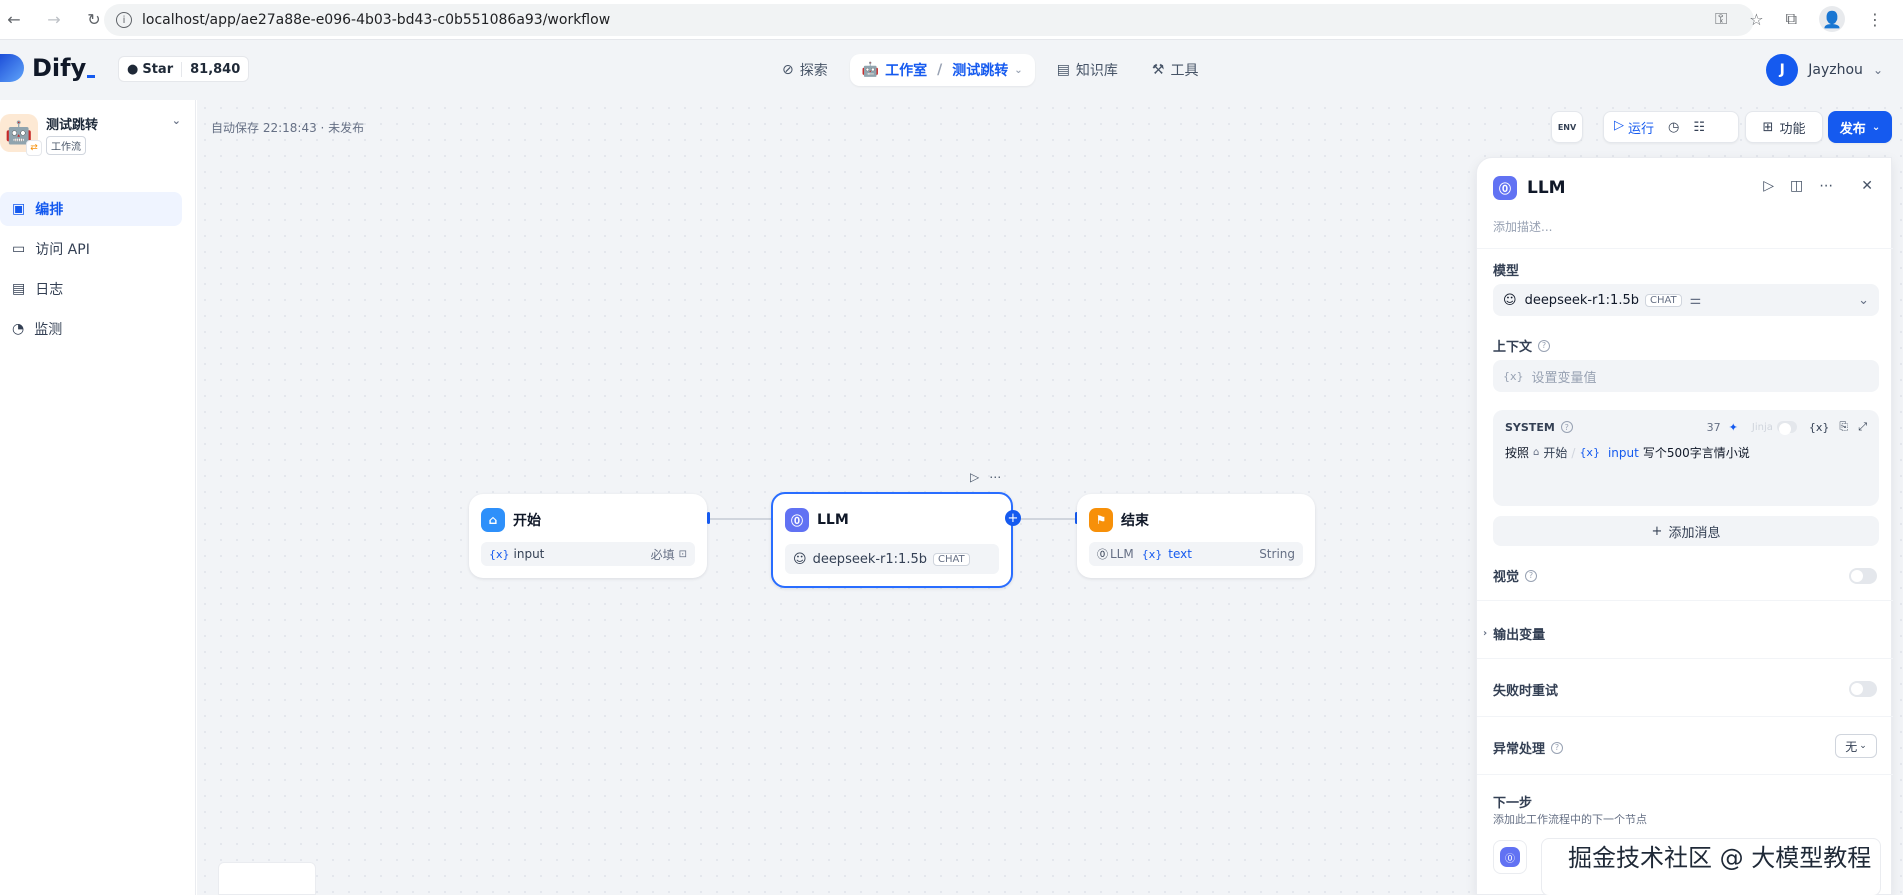 This screenshot has width=1903, height=895. Describe the element at coordinates (1768, 186) in the screenshot. I see `play-icon: ▷` at that location.